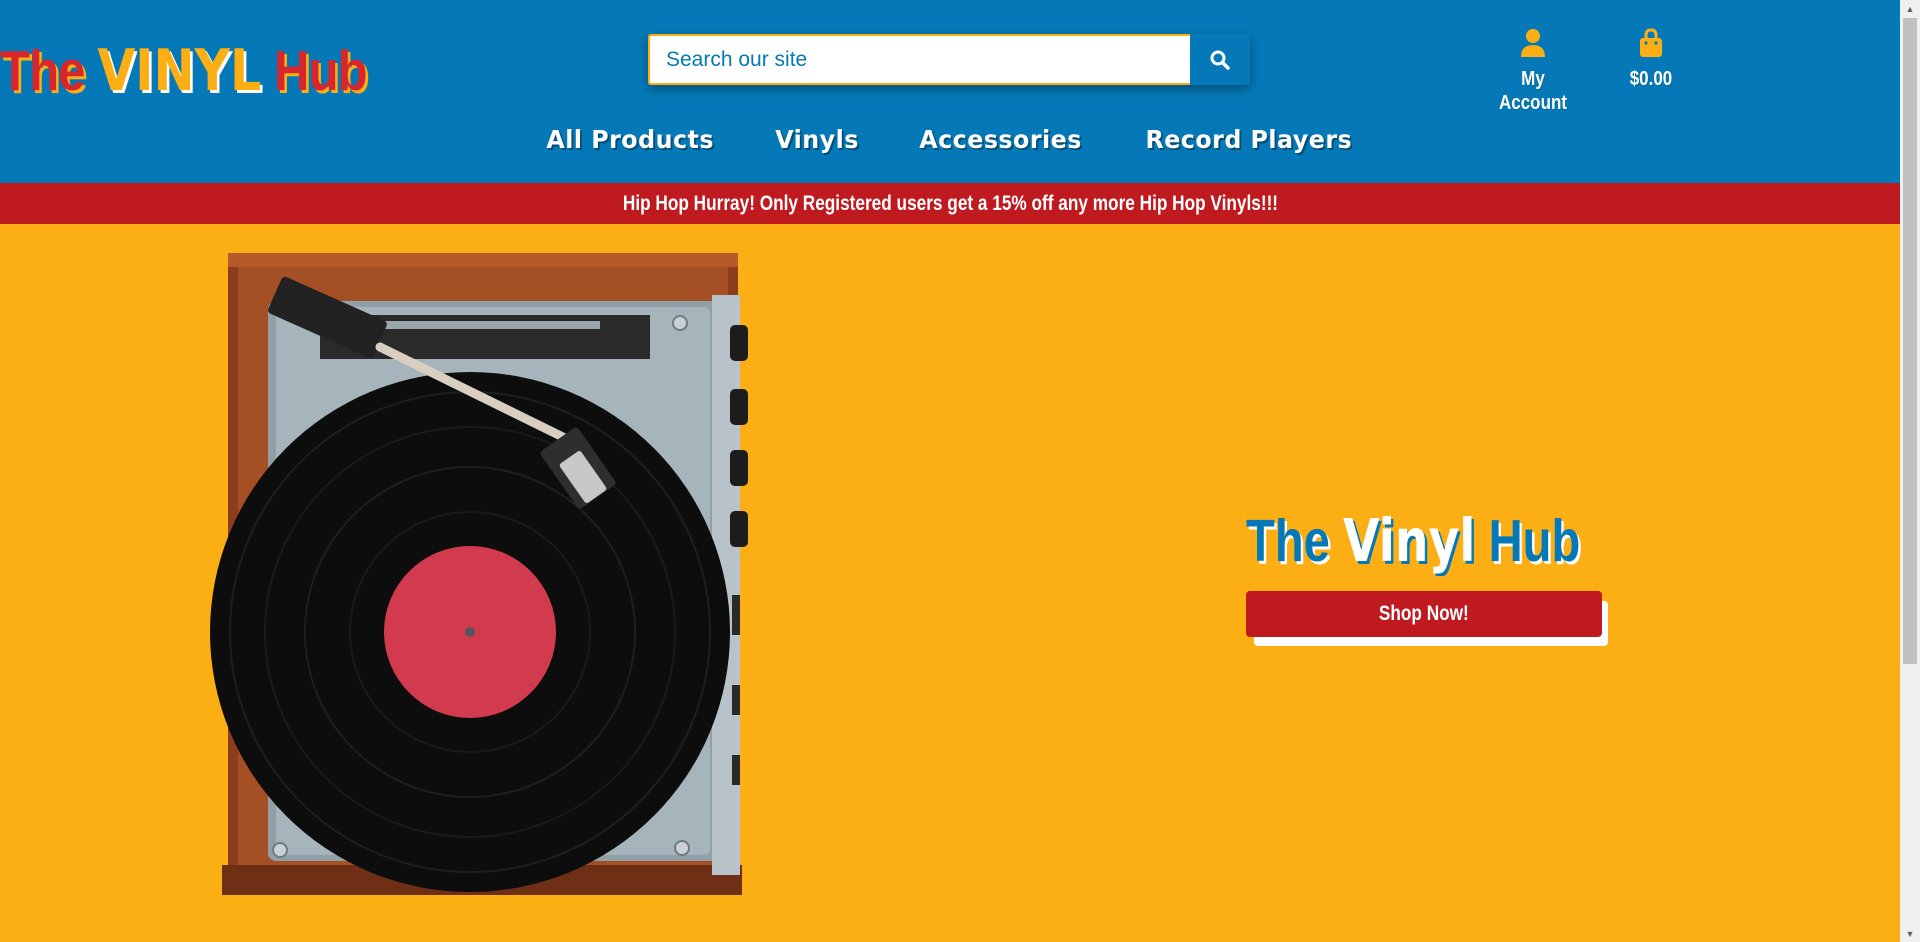 Image resolution: width=1920 pixels, height=942 pixels. I want to click on cart-total: $0.00, so click(1651, 79).